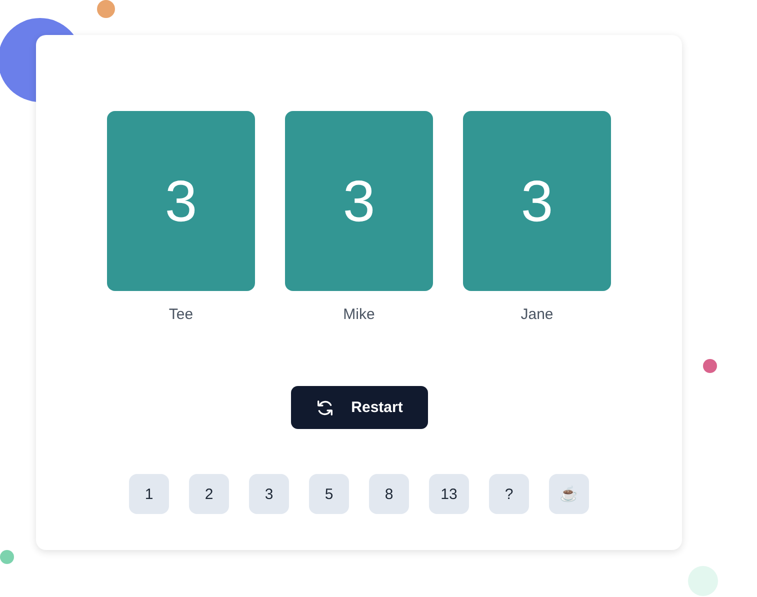 The height and width of the screenshot is (597, 757). I want to click on vote-option-button: ?, so click(509, 494).